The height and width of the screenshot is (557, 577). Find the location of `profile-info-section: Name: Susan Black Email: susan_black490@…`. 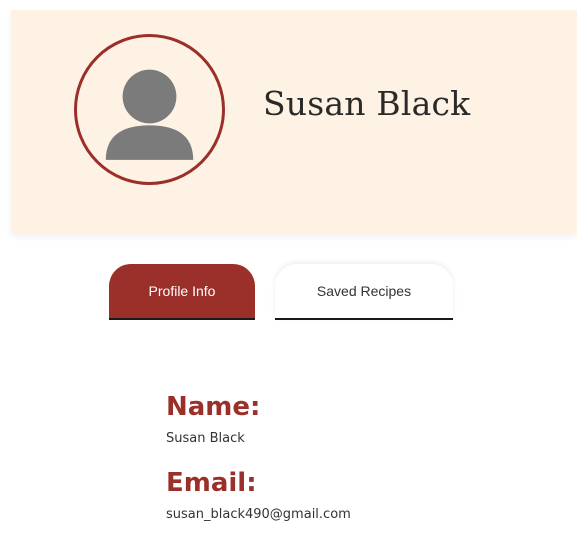

profile-info-section: Name: Susan Black Email: susan_black490@… is located at coordinates (258, 457).